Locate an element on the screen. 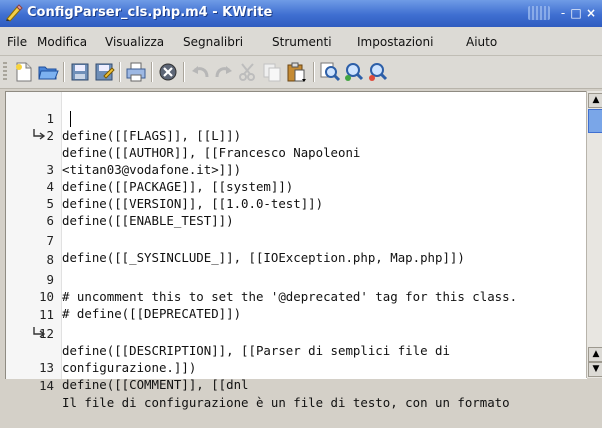 The image size is (602, 428). find-icon is located at coordinates (330, 72).